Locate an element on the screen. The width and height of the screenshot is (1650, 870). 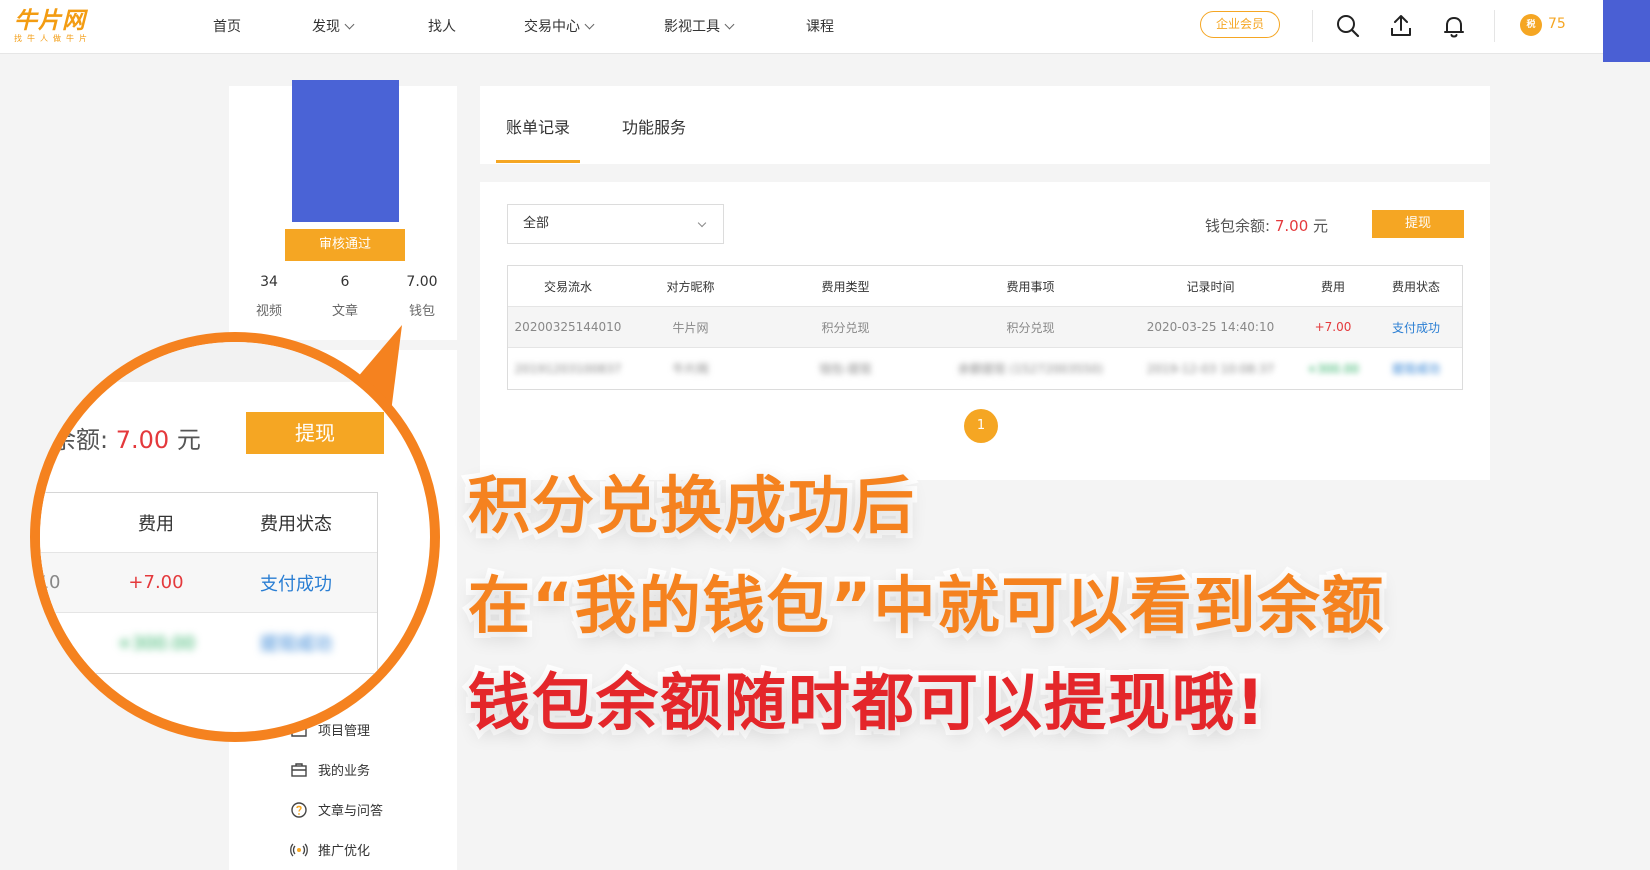
stat-videos: 34 视频 is located at coordinates (269, 296).